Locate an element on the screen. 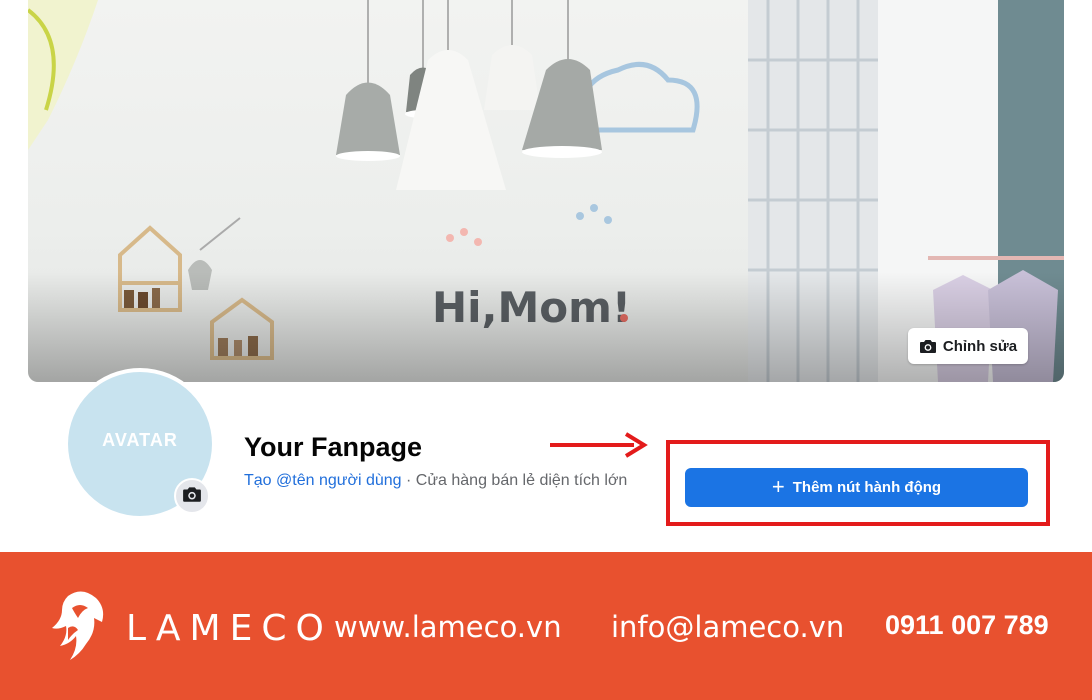  phone-number: 0911 007 789 is located at coordinates (967, 625).